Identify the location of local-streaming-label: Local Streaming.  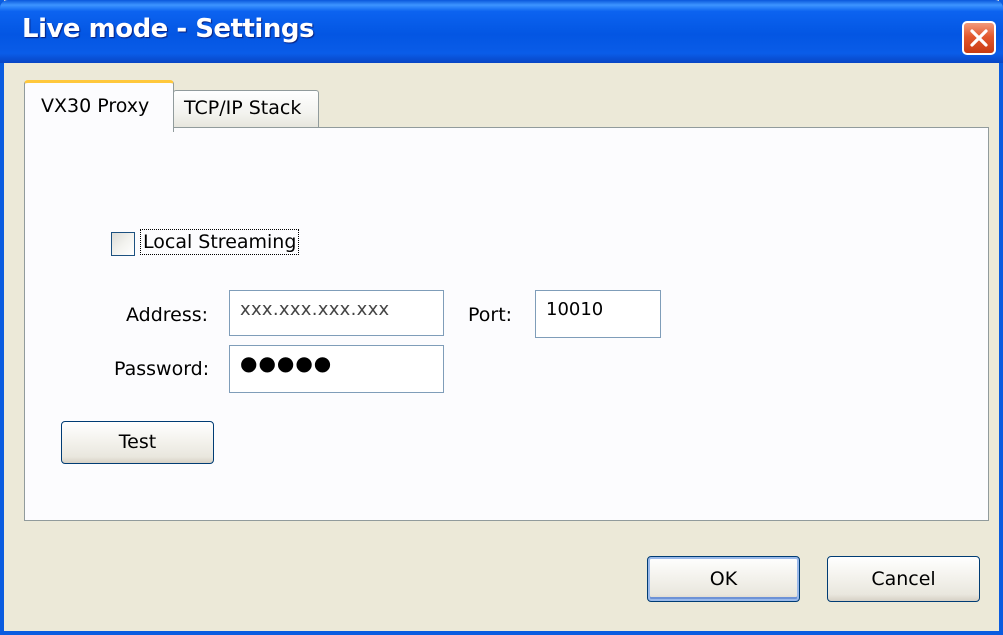
(220, 242).